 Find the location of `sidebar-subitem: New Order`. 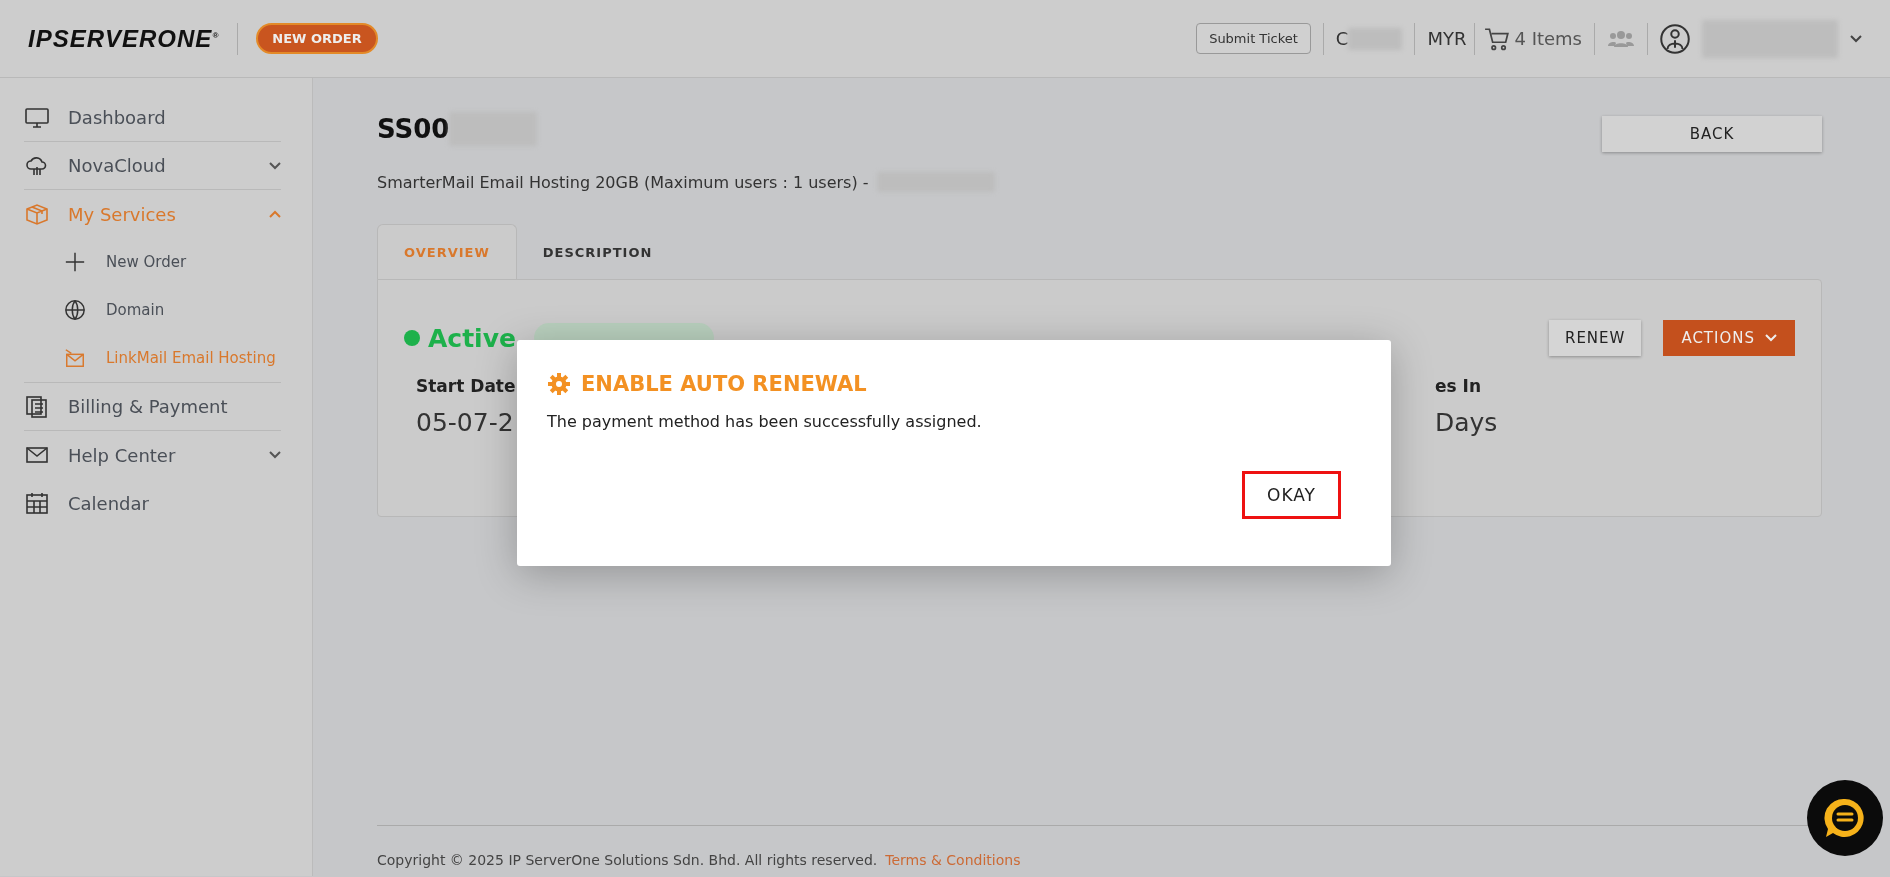

sidebar-subitem: New Order is located at coordinates (152, 262).